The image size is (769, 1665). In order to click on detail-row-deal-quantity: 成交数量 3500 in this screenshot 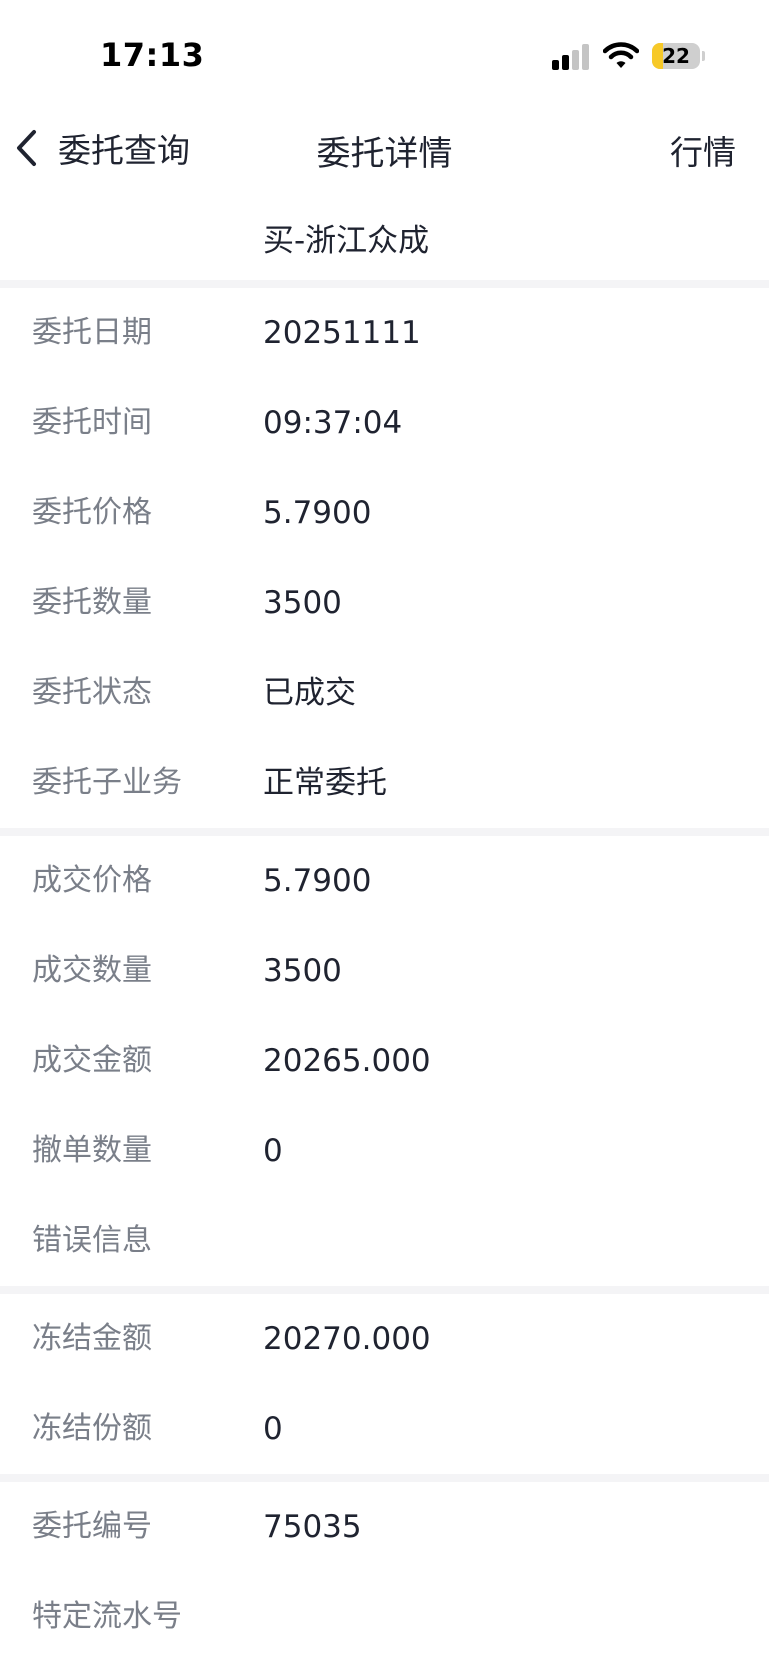, I will do `click(384, 971)`.